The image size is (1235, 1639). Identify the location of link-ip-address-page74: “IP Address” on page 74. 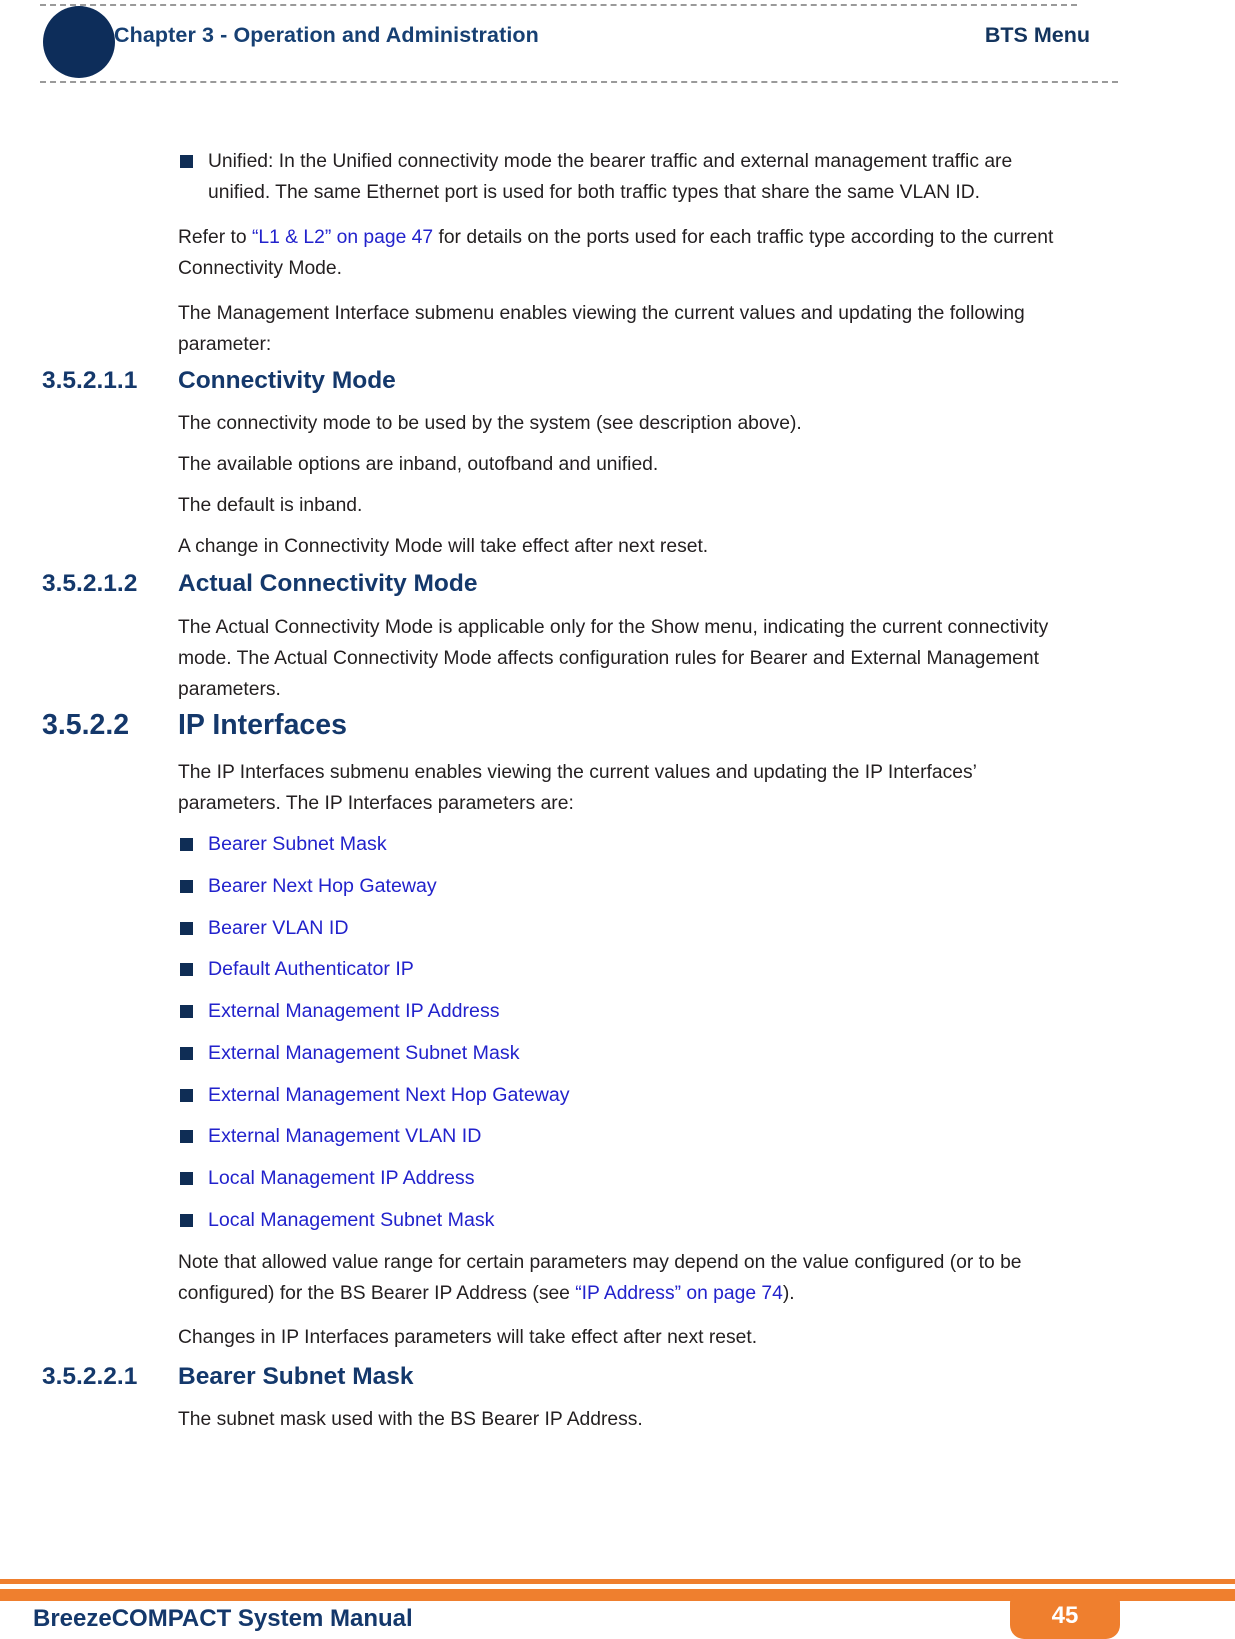
(679, 1293).